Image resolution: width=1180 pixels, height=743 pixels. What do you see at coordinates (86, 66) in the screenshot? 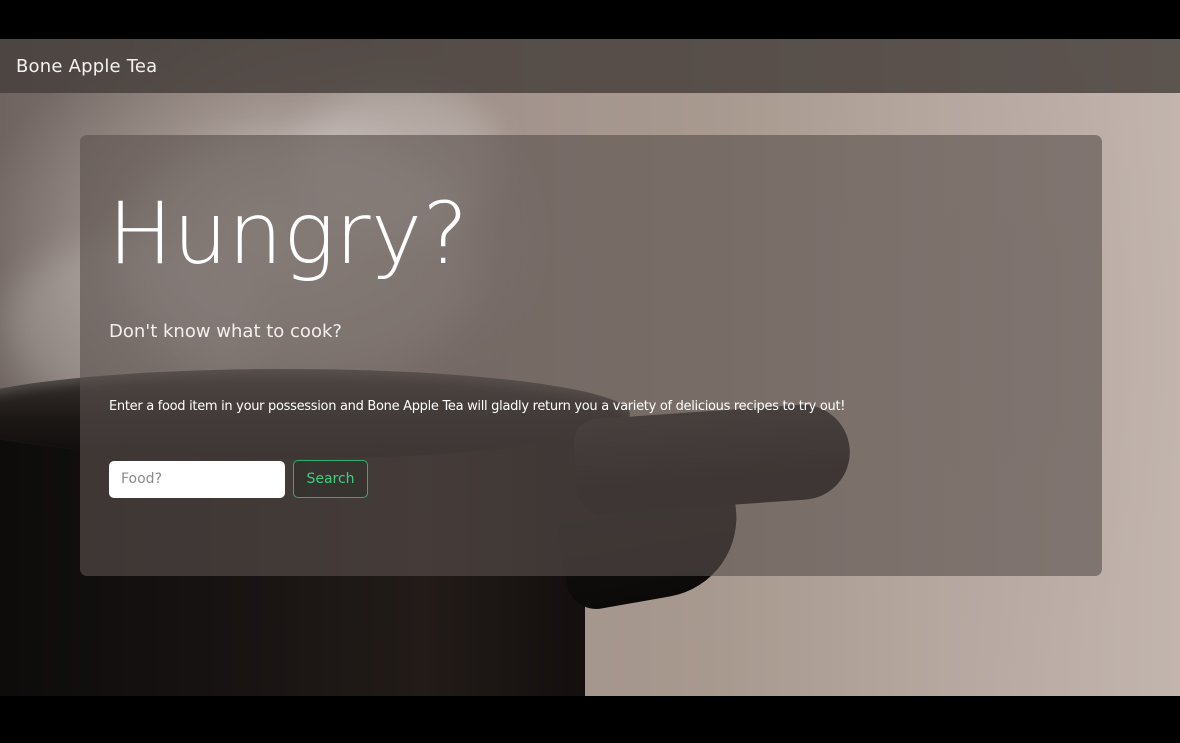
I see `brand-link: Bone Apple Tea` at bounding box center [86, 66].